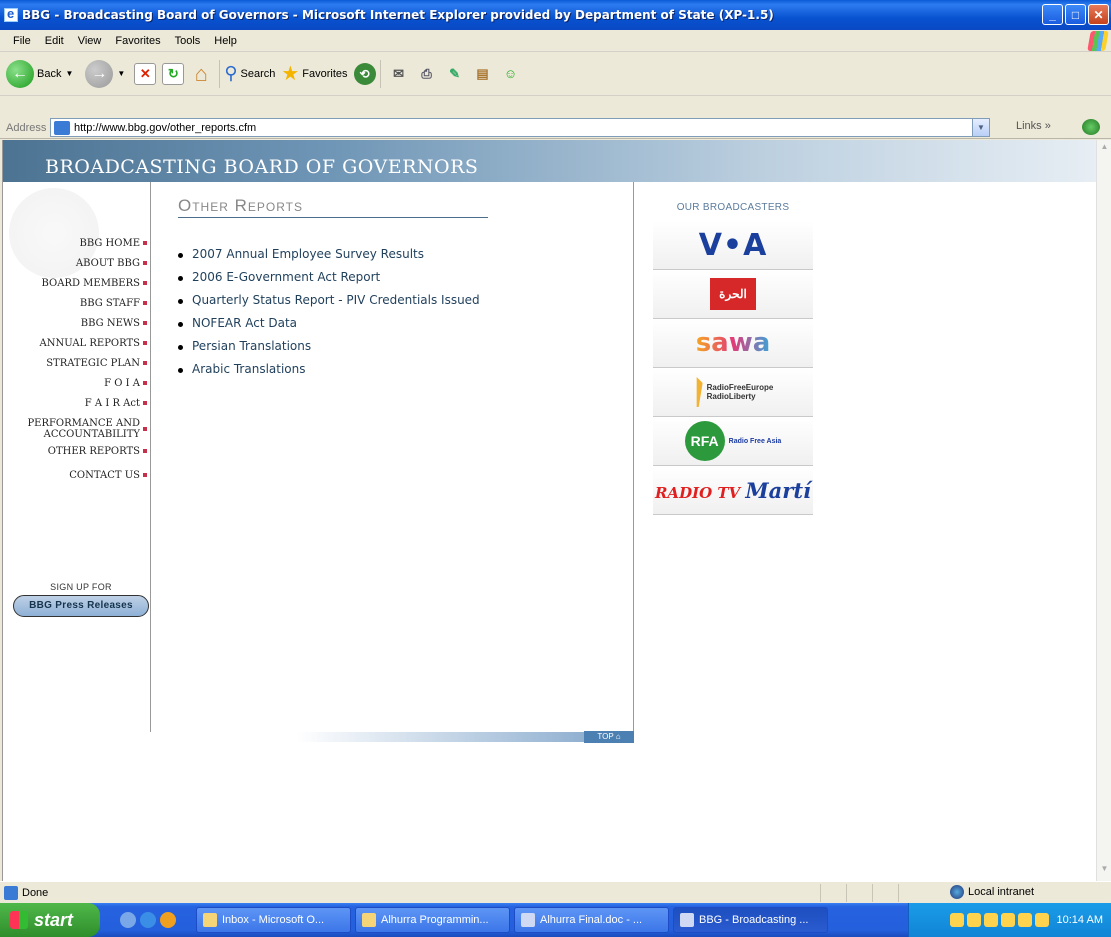 The height and width of the screenshot is (937, 1111). I want to click on ie-quick-icon, so click(148, 920).